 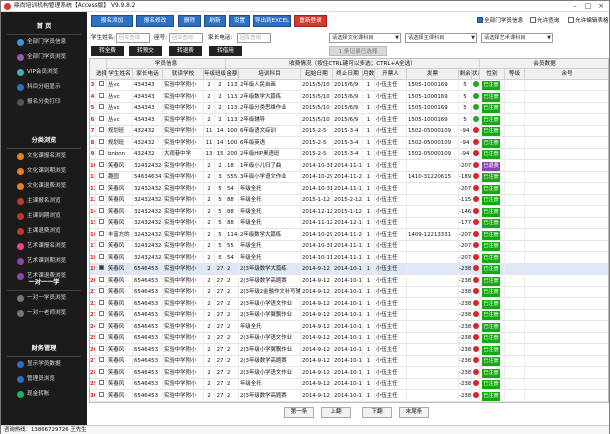 I want to click on first-record-button: 第一条, so click(x=299, y=412).